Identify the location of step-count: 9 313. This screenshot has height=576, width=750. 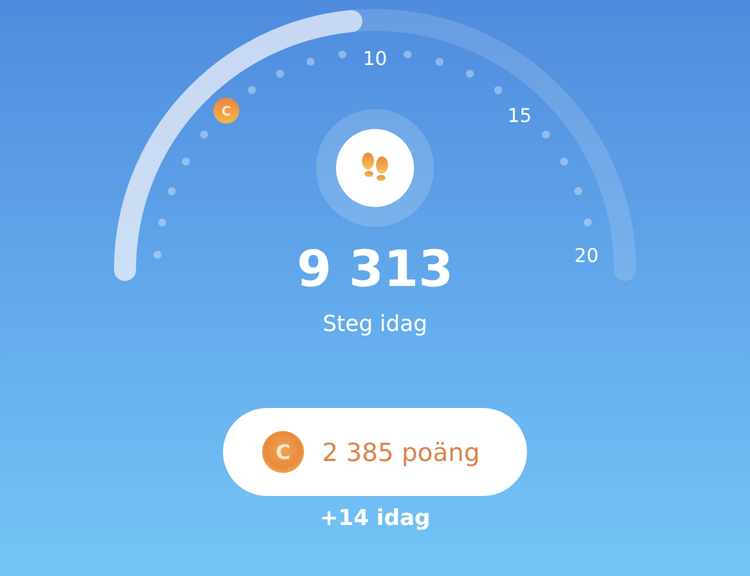
(375, 269).